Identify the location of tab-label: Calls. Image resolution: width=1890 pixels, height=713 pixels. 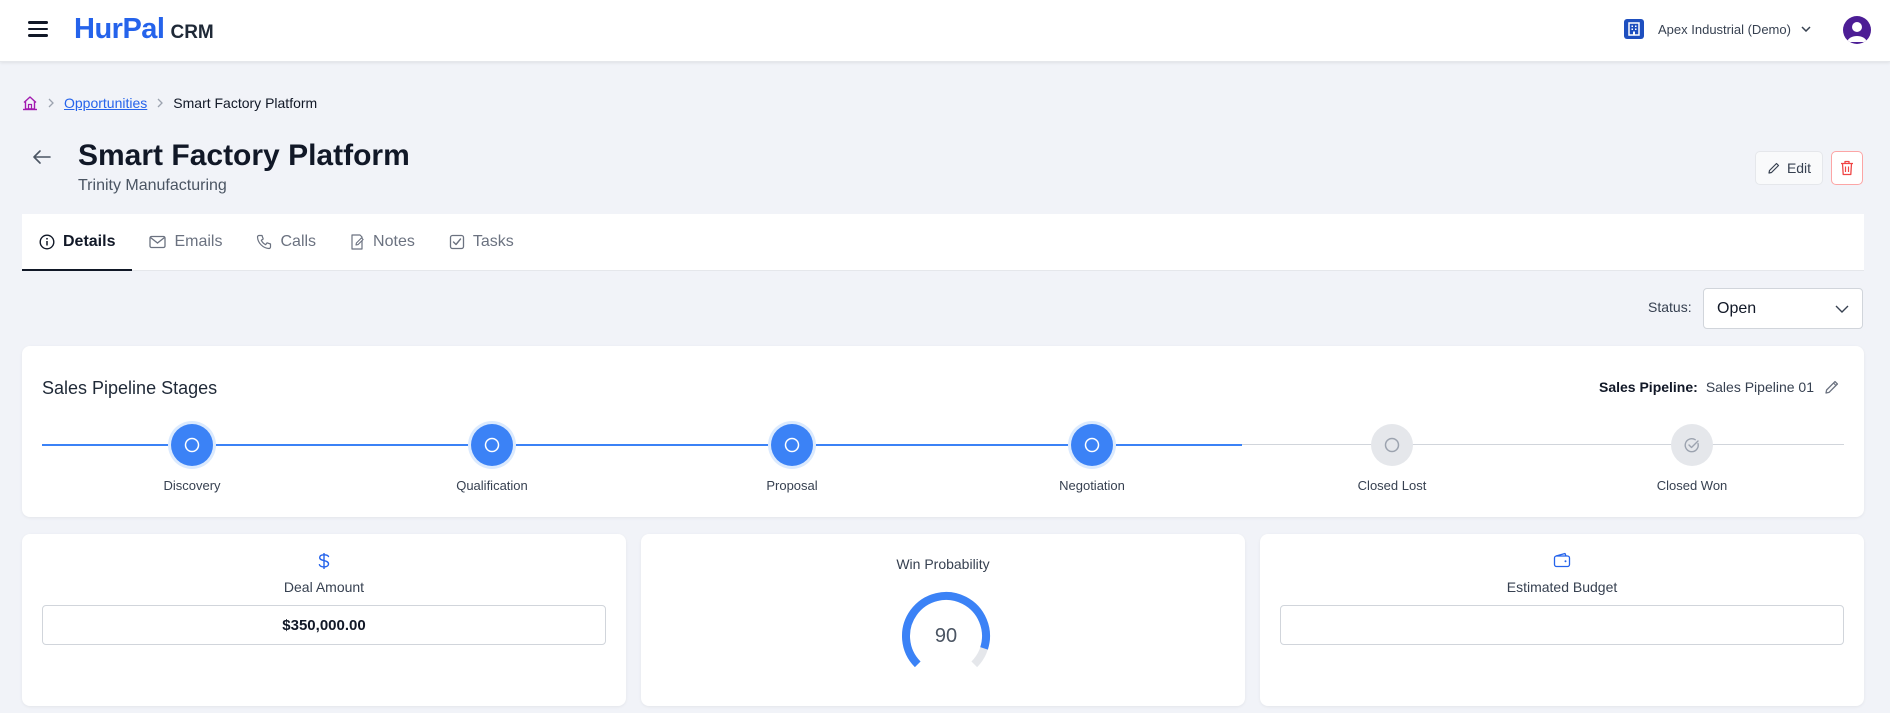
(298, 241).